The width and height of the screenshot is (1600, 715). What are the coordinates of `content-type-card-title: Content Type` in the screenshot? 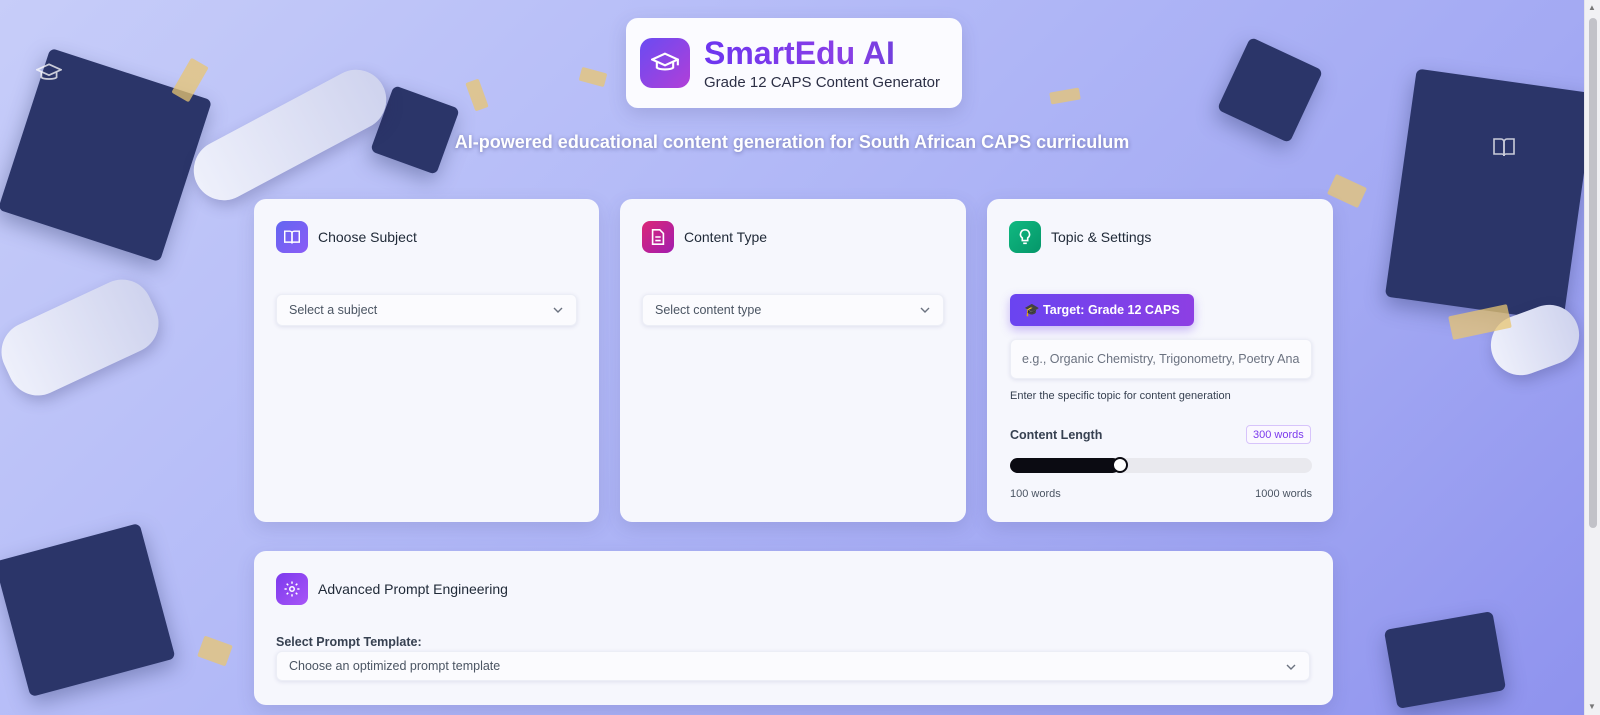 It's located at (726, 237).